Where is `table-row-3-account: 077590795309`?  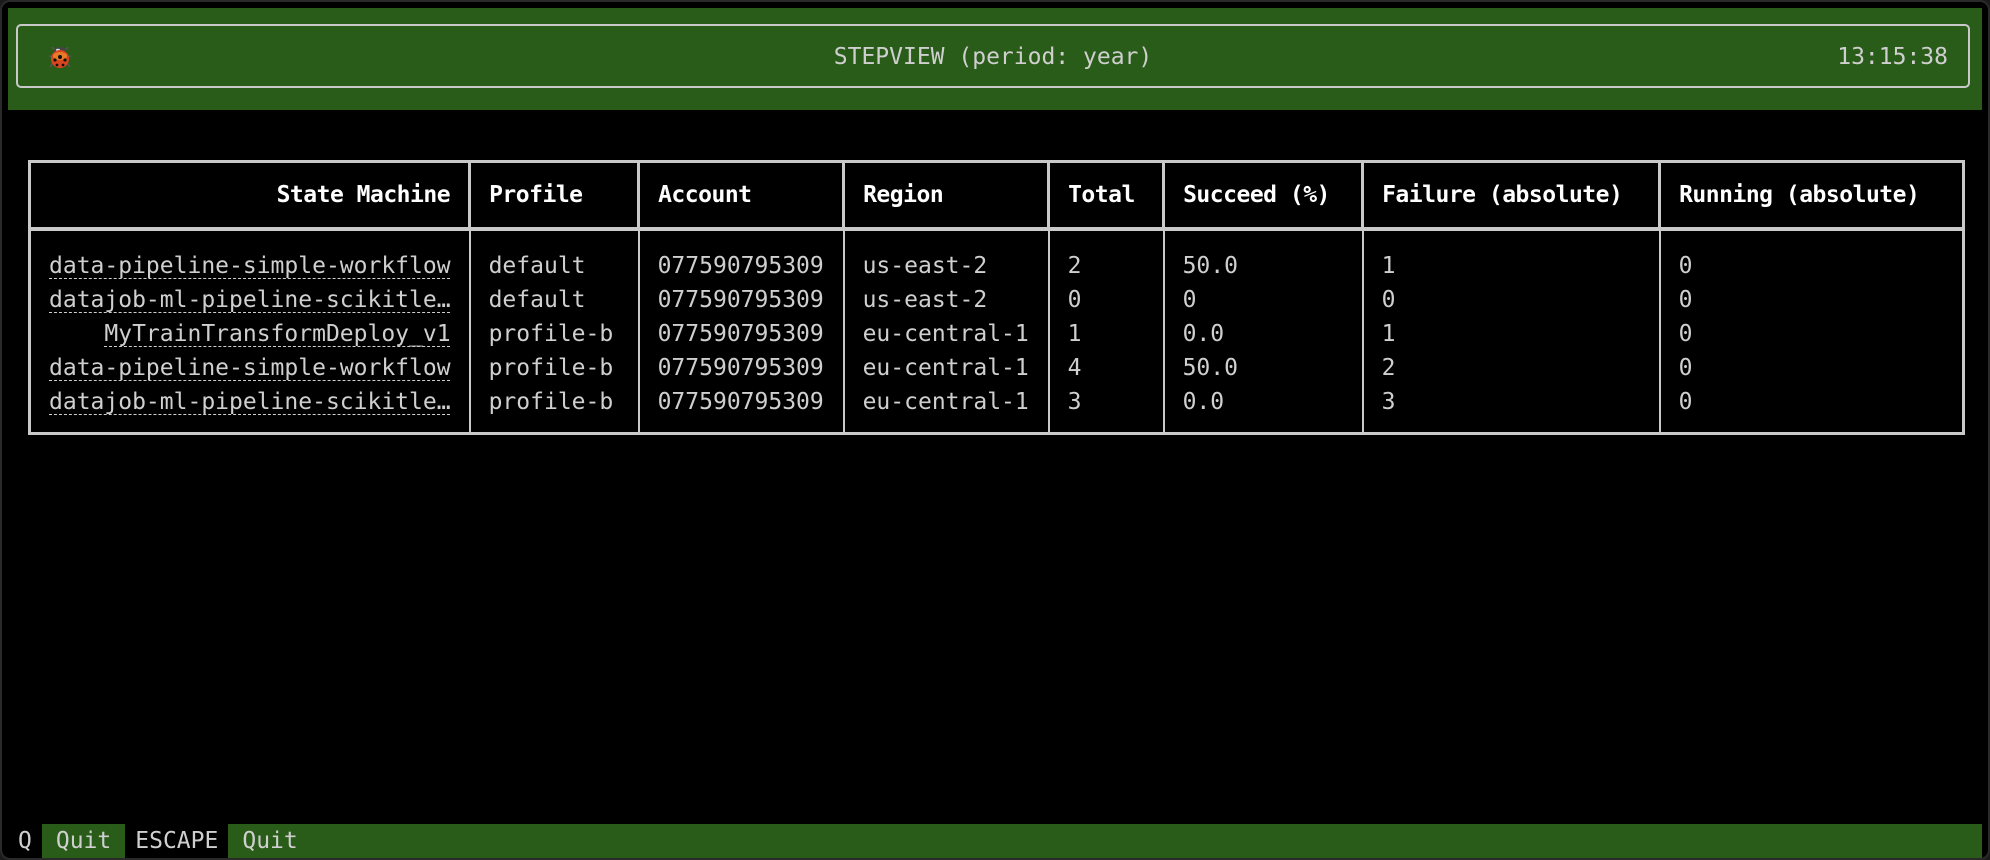
table-row-3-account: 077590795309 is located at coordinates (740, 368).